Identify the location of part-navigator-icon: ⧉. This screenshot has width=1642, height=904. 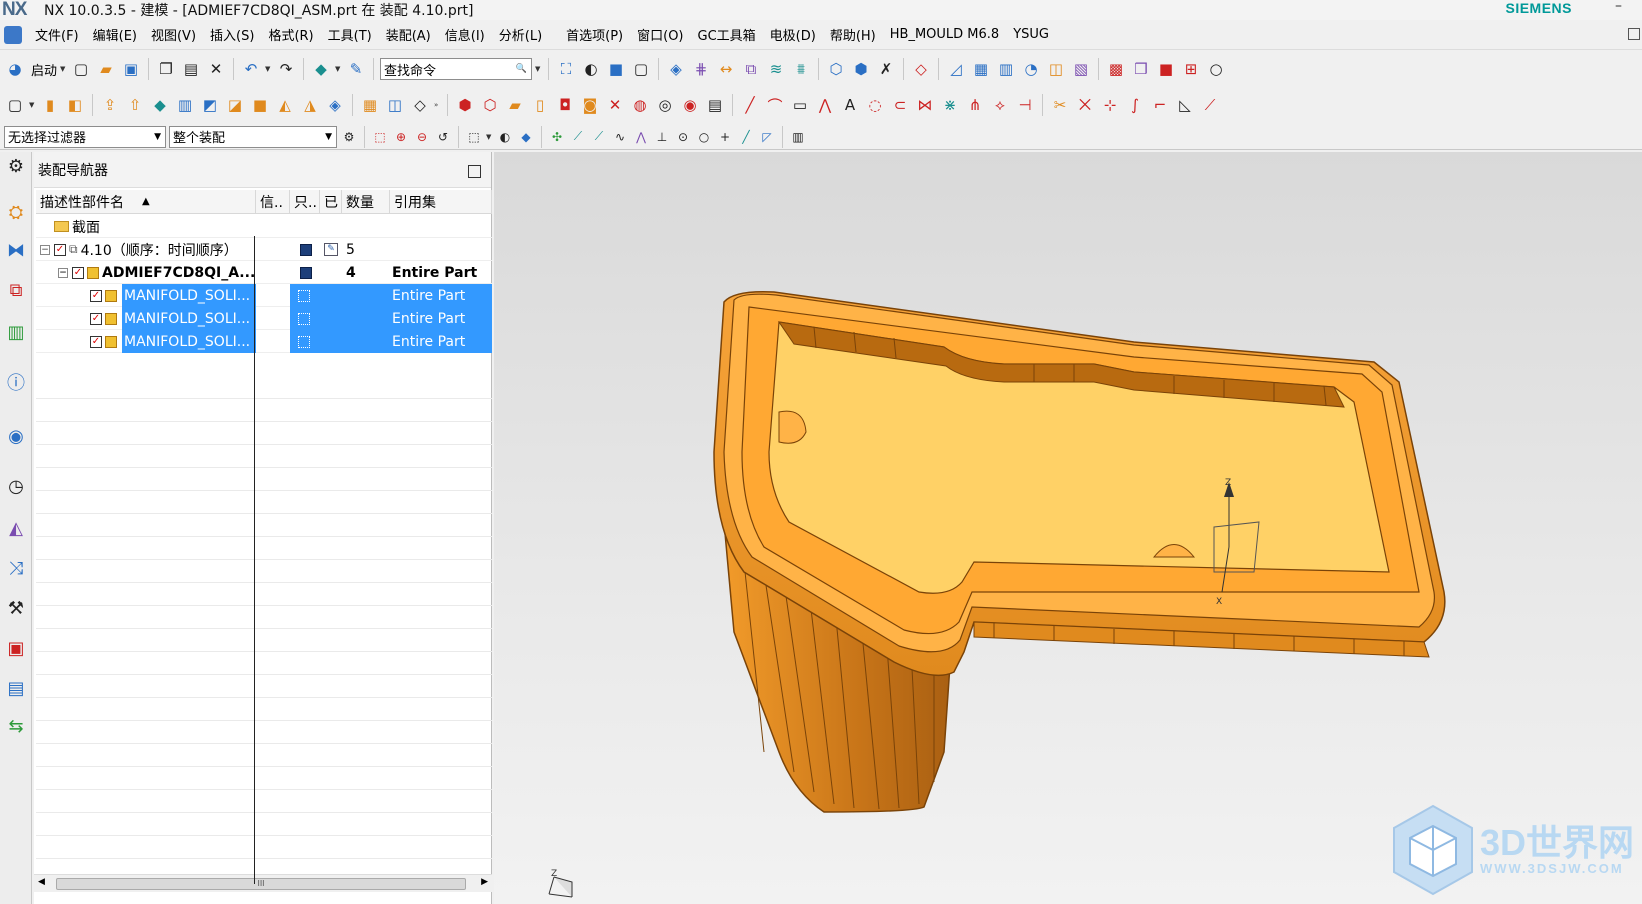
(16, 290).